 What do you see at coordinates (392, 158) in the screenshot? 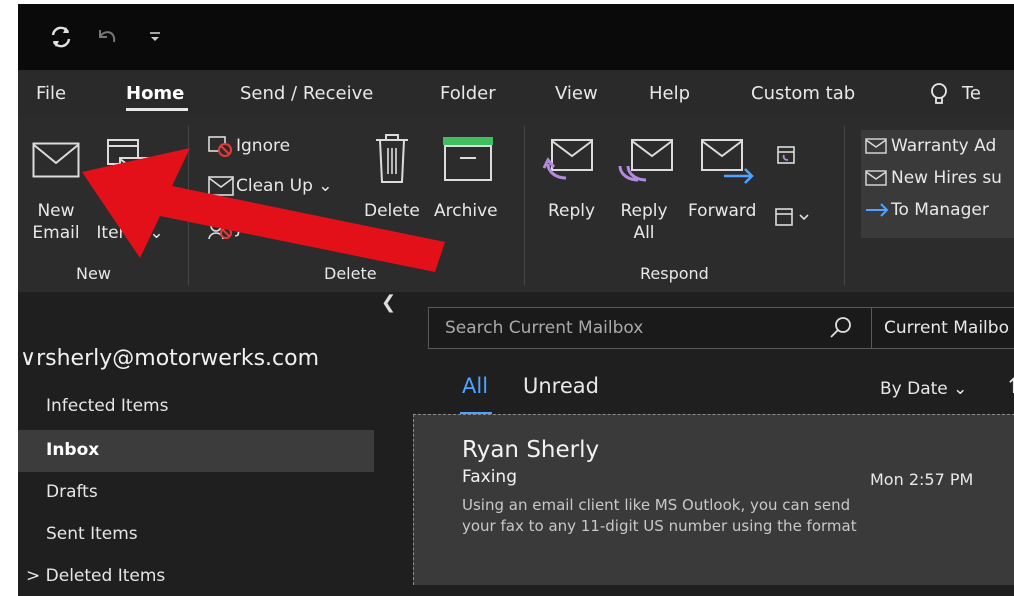
I see `delete-icon` at bounding box center [392, 158].